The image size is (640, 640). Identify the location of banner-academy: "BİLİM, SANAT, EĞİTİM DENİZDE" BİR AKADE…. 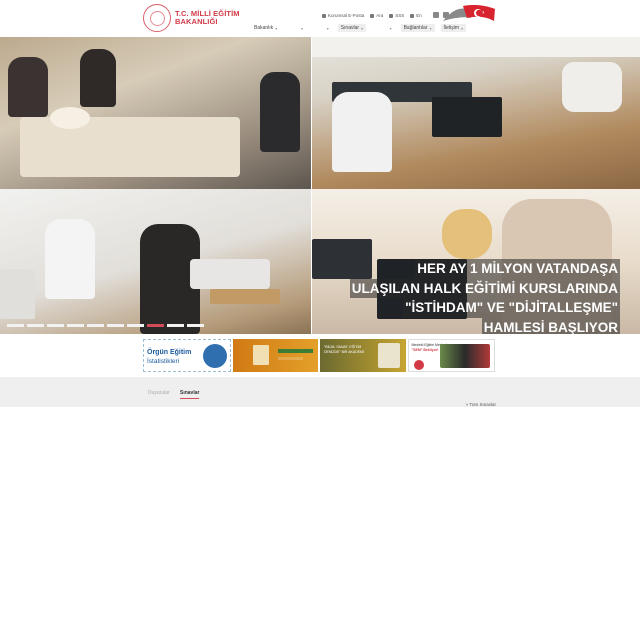
(363, 355).